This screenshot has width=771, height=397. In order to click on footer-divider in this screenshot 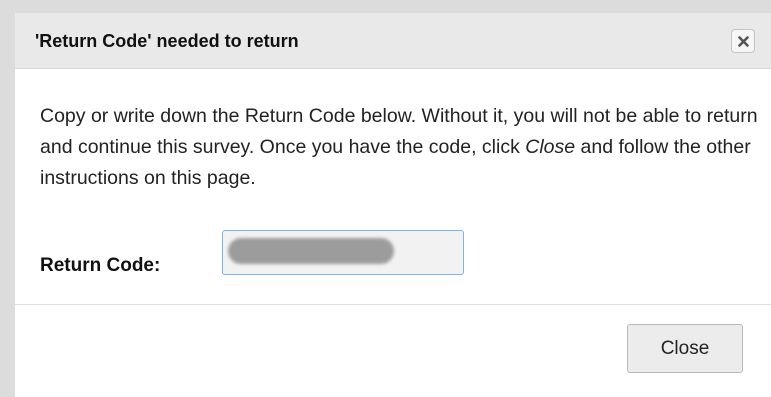, I will do `click(393, 304)`.